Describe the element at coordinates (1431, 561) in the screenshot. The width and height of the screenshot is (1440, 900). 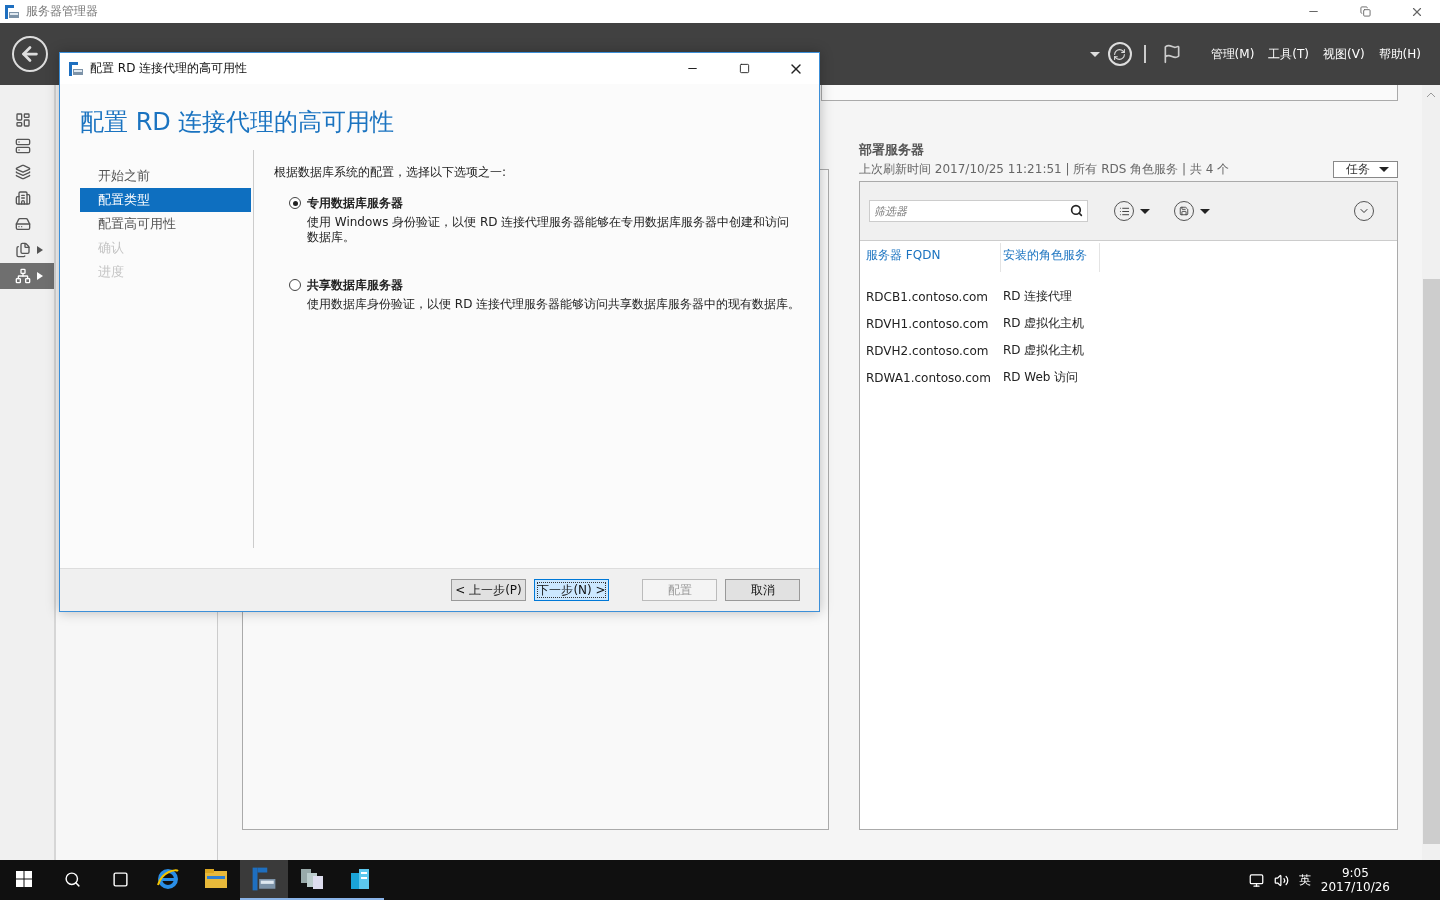
I see `scrollbar-thumb` at that location.